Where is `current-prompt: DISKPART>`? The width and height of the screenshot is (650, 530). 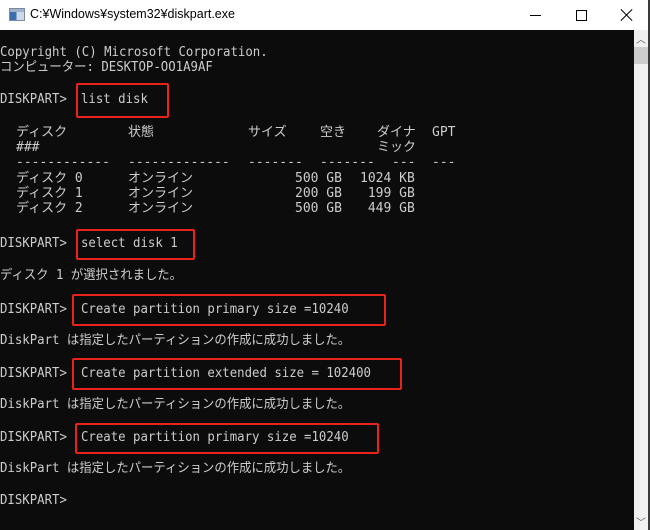 current-prompt: DISKPART> is located at coordinates (33, 501).